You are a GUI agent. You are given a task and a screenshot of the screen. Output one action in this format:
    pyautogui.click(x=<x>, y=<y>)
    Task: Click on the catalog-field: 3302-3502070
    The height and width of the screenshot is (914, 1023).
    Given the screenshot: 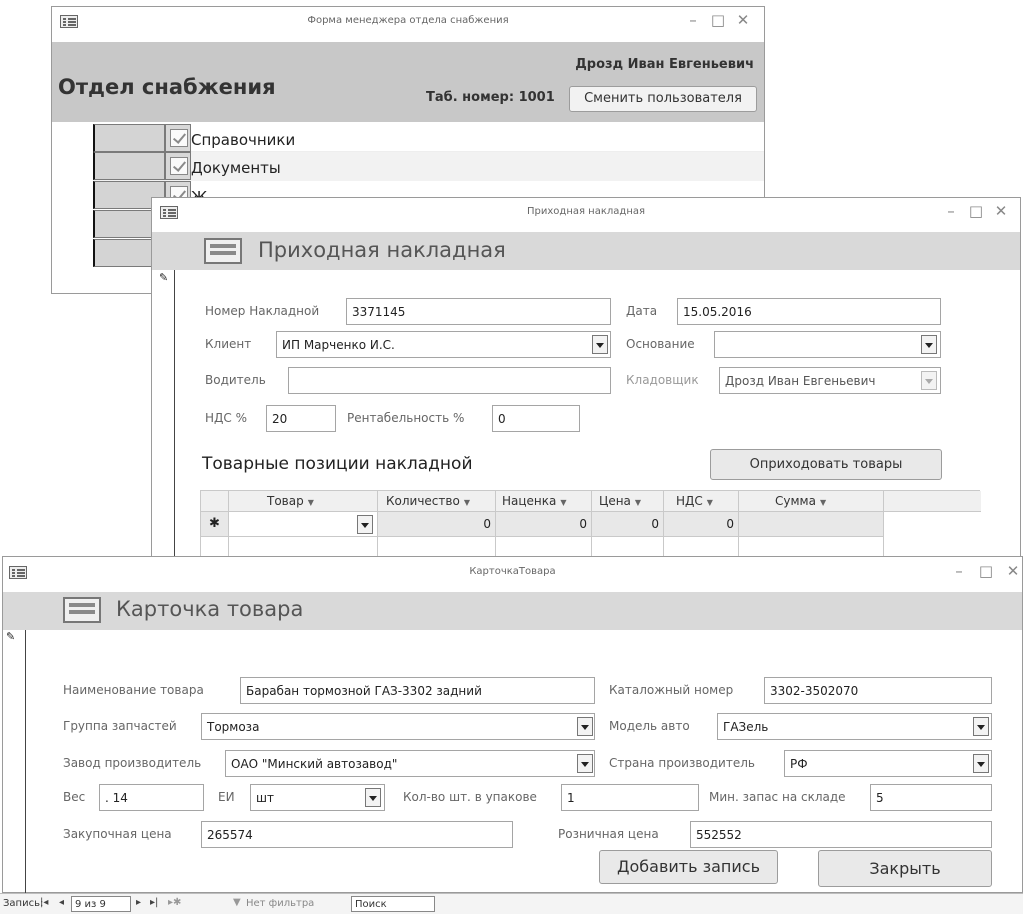 What is the action you would take?
    pyautogui.click(x=878, y=690)
    